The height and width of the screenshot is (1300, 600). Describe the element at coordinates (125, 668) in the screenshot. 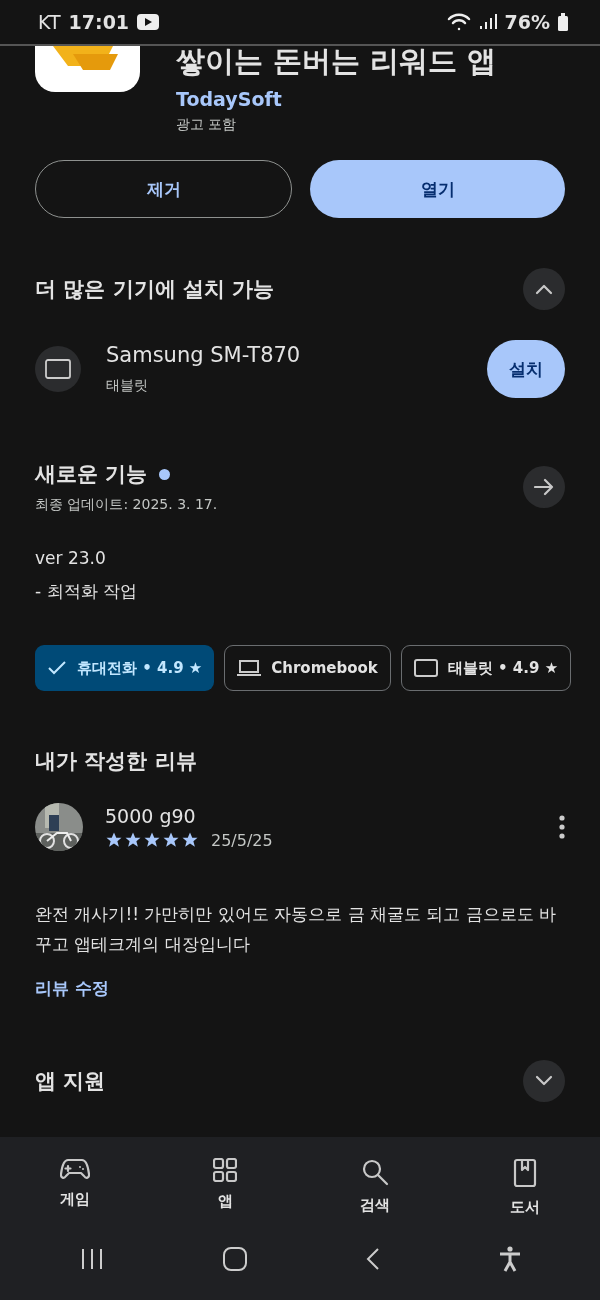

I see `device-chip: 휴대전화 • 4.9 ★` at that location.